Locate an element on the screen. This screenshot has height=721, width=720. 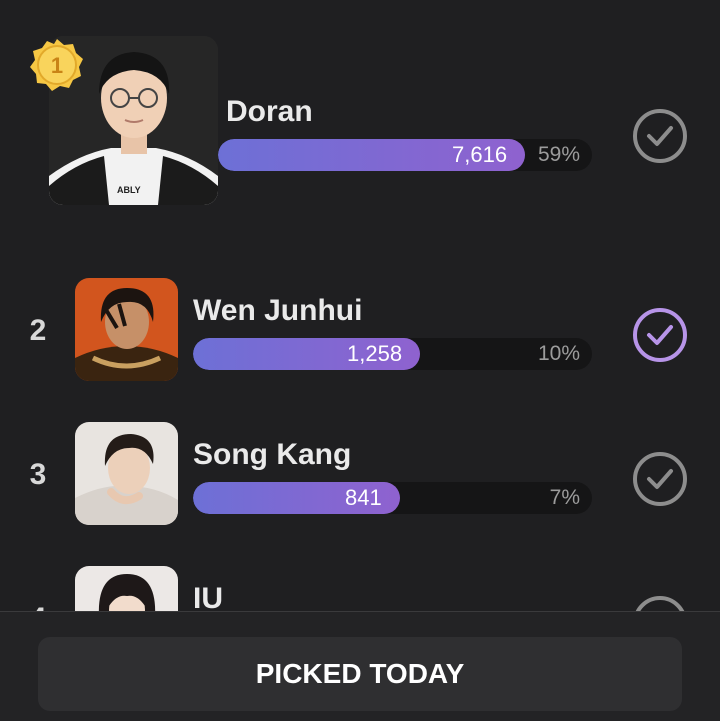
entry-name: Doran is located at coordinates (269, 111).